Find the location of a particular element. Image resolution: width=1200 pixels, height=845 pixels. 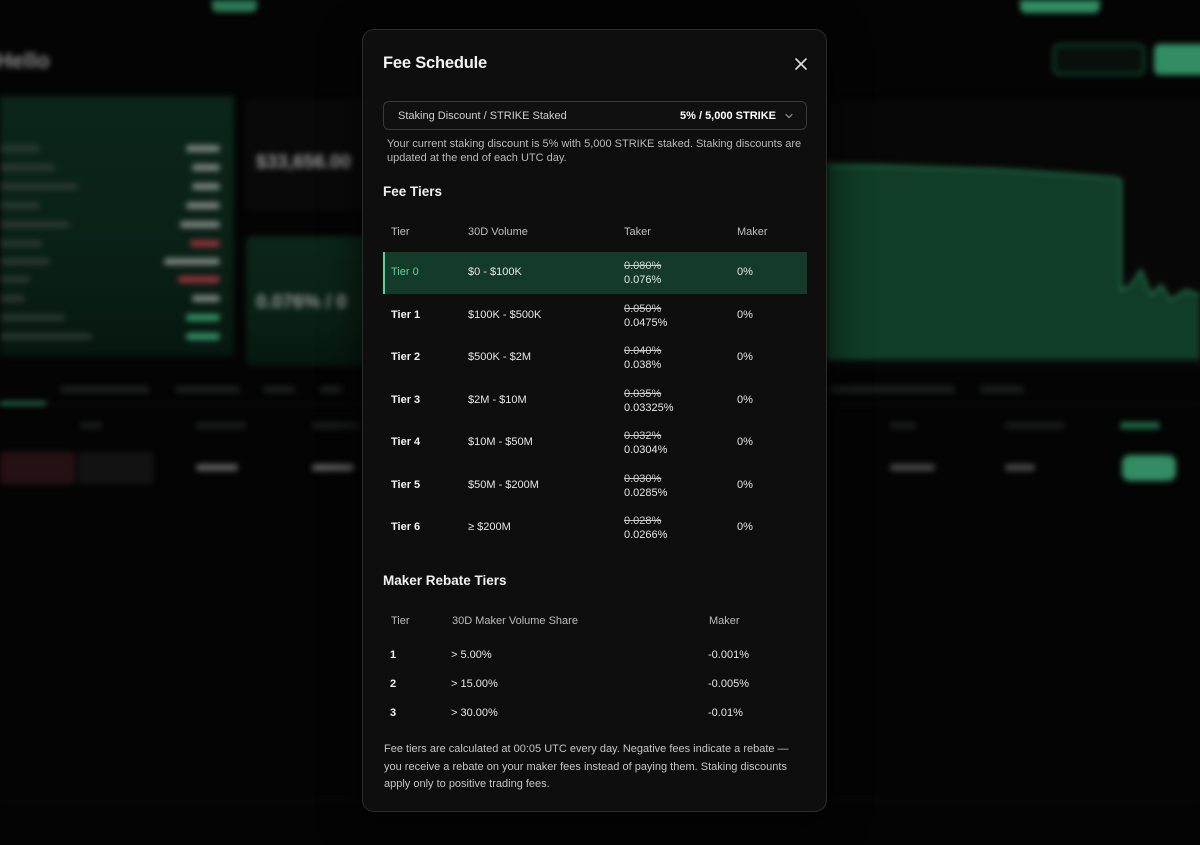

rebate-tier-share: > 5.00% is located at coordinates (471, 655).